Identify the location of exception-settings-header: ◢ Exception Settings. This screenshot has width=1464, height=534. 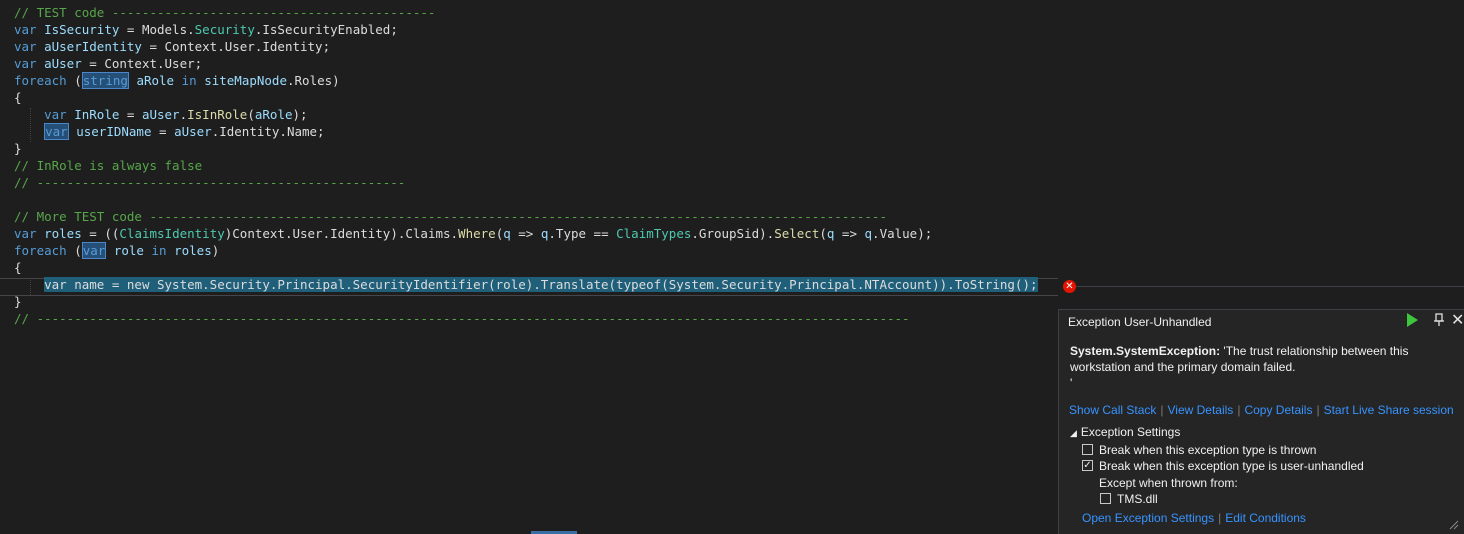
(1125, 432).